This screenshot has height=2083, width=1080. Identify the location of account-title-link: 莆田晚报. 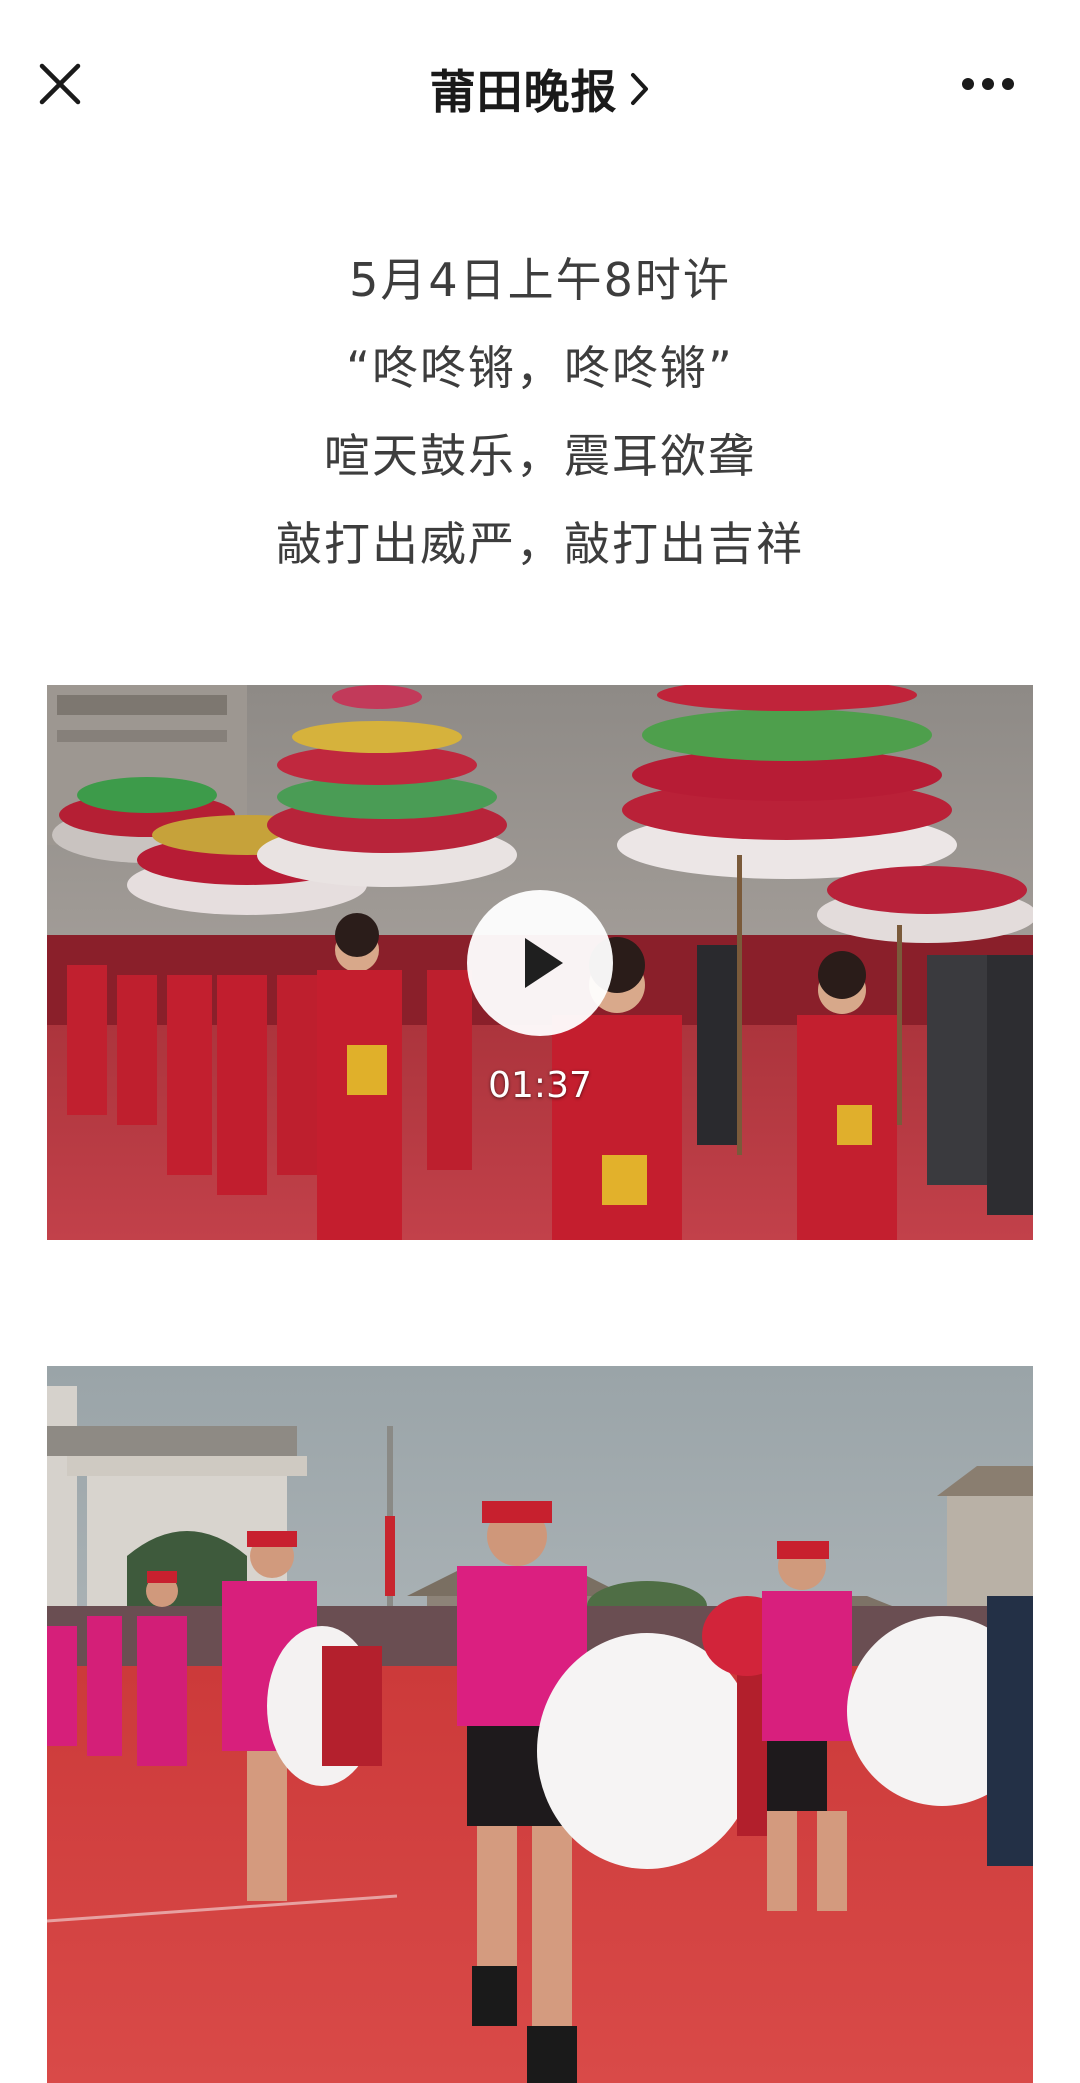
(540, 89).